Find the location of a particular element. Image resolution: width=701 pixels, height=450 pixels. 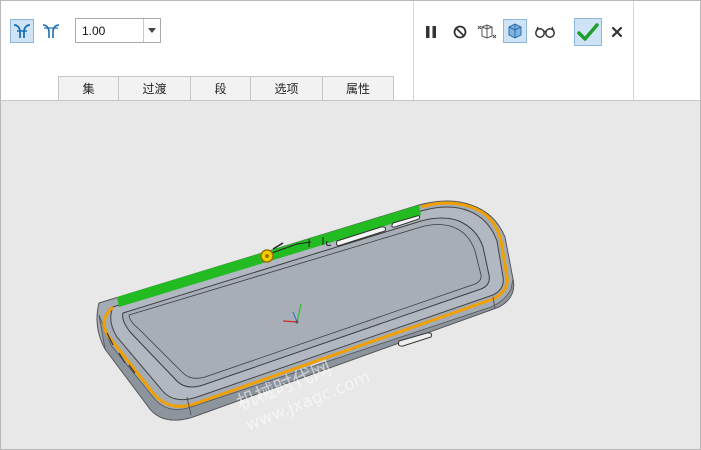

geometry-preview-icon is located at coordinates (487, 31).